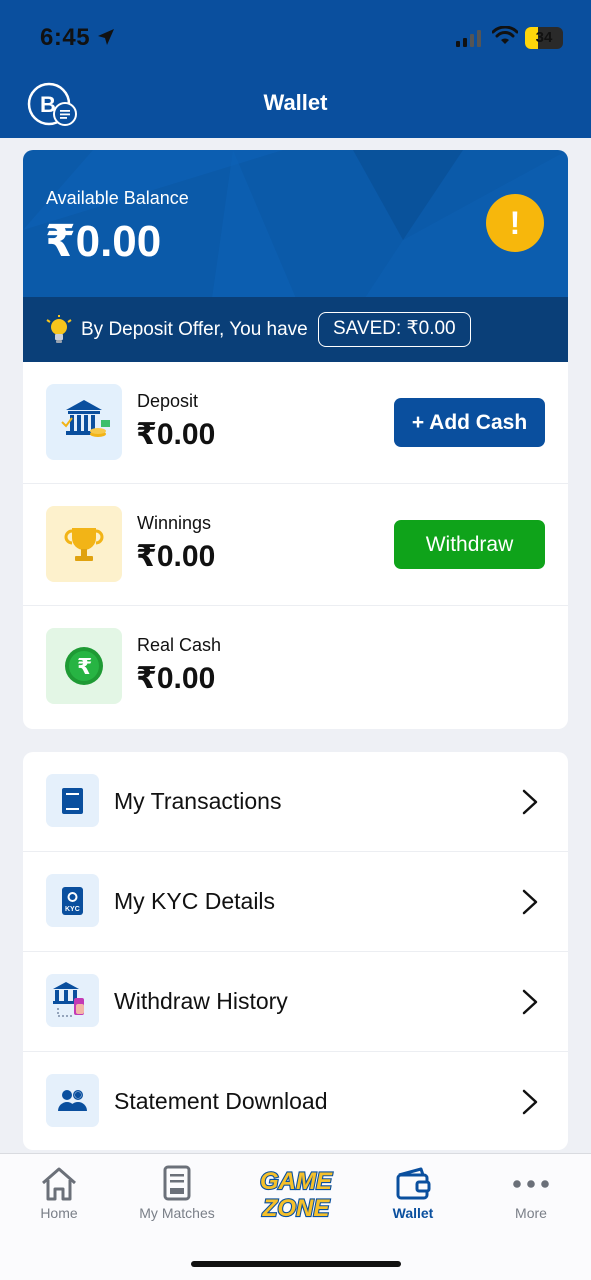  I want to click on status-bar: 6:45 34, so click(295, 38).